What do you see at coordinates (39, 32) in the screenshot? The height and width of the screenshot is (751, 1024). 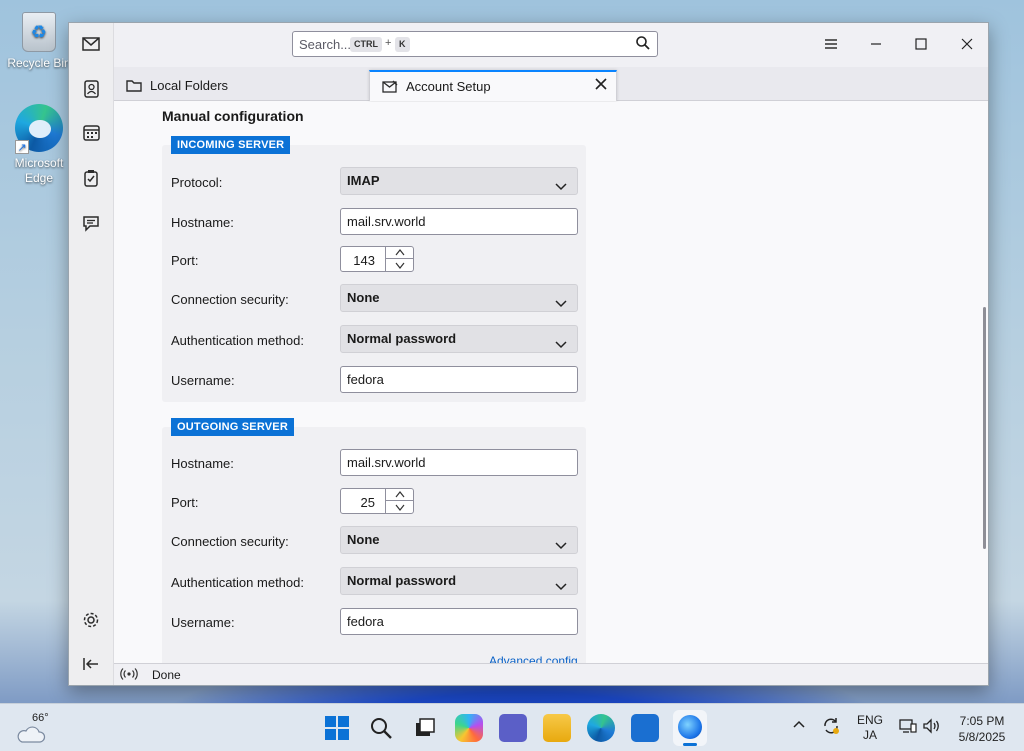 I see `recycle-bin-icon: ♻` at bounding box center [39, 32].